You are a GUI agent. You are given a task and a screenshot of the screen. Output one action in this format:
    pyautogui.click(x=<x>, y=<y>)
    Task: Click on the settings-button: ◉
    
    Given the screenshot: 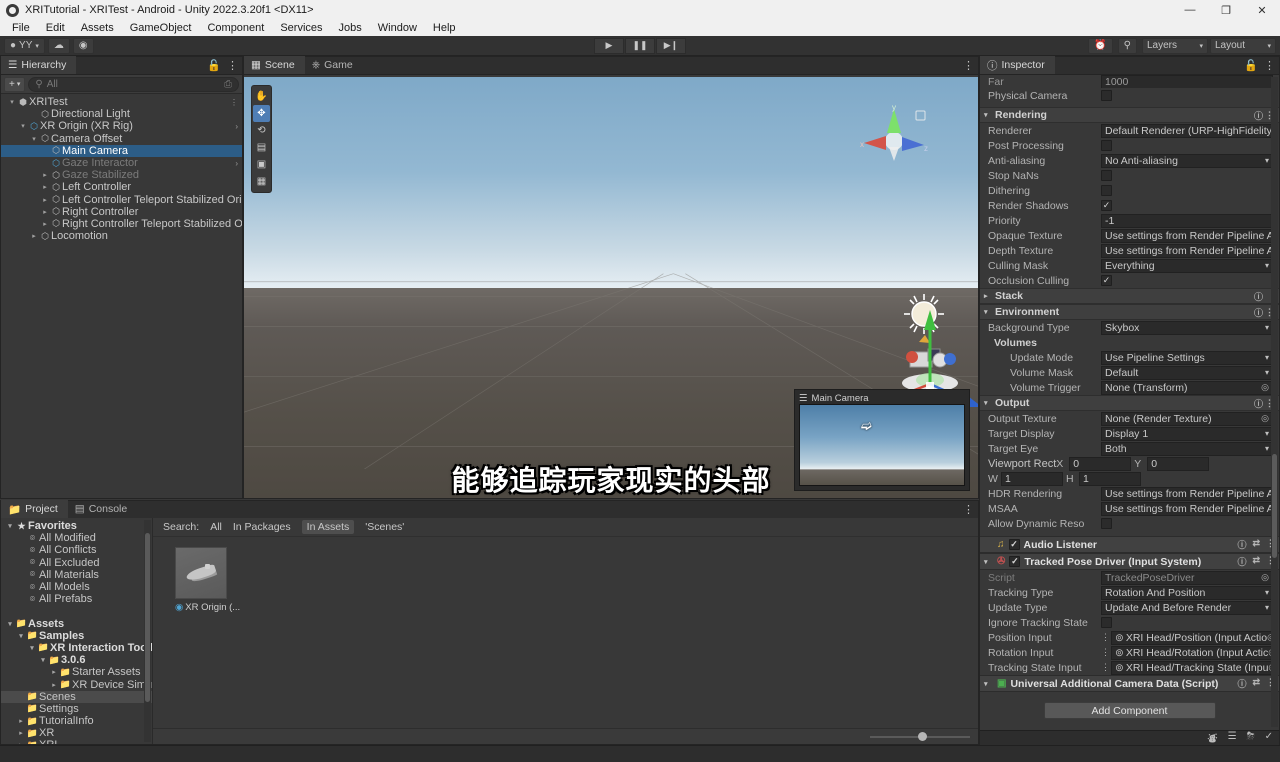 What is the action you would take?
    pyautogui.click(x=83, y=45)
    